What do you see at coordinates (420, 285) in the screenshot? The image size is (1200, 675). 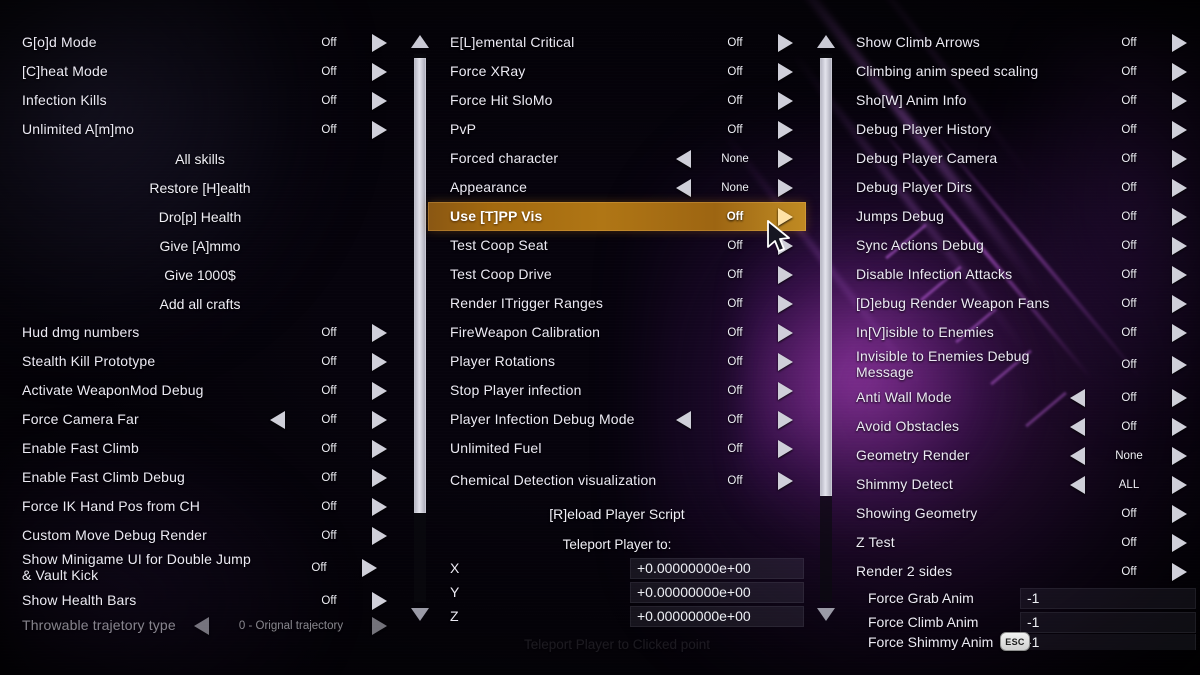 I see `middle-scrollbar-thumb` at bounding box center [420, 285].